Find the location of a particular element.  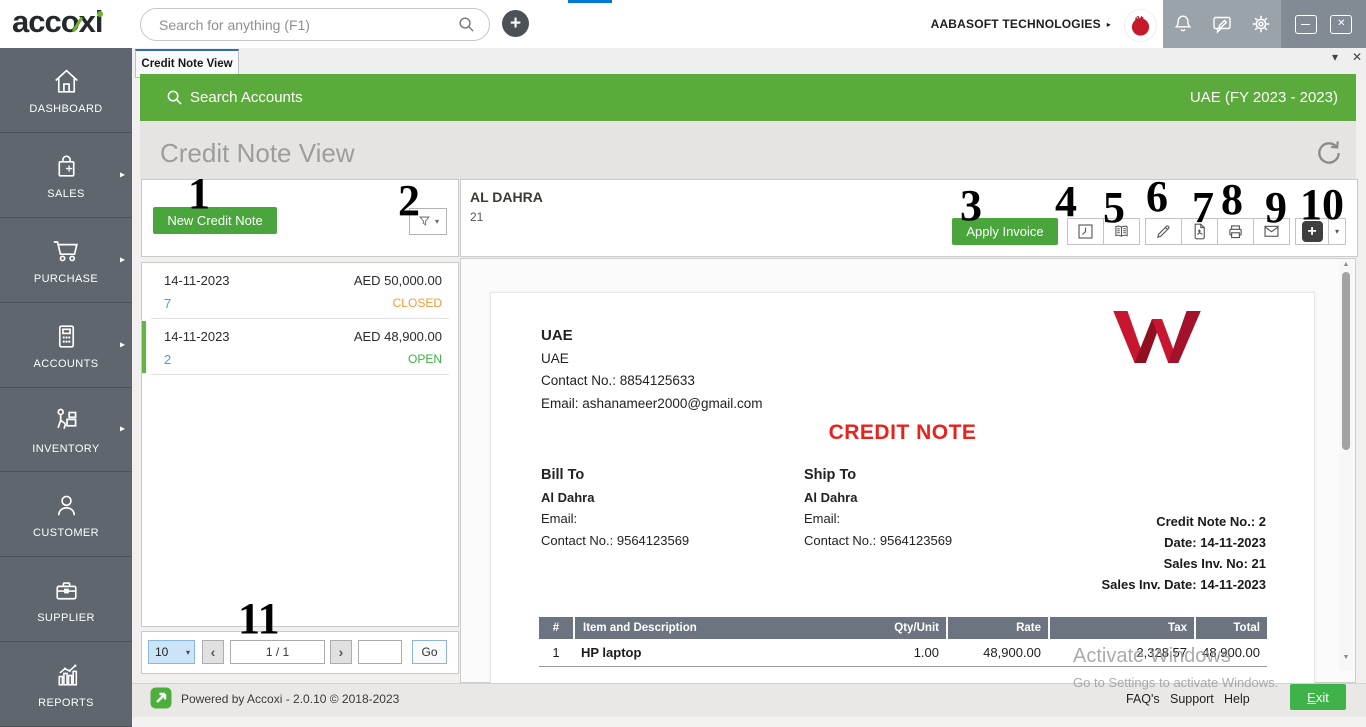

accoxi-logo: accoxi is located at coordinates (58, 22).